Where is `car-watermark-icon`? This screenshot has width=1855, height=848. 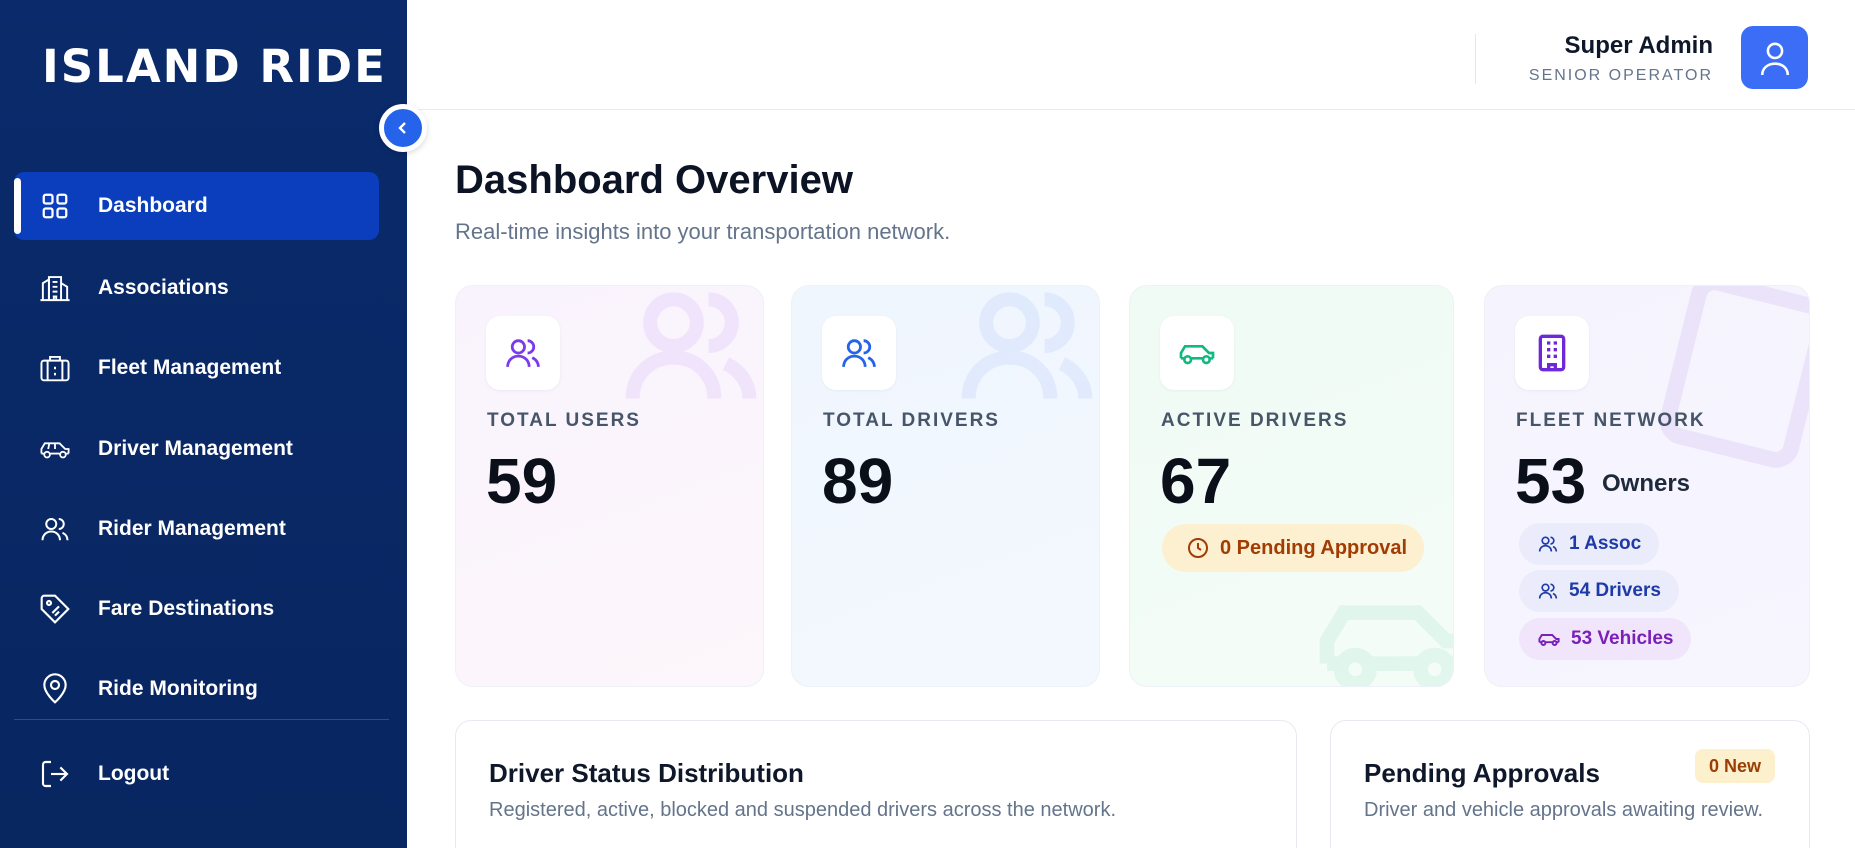
car-watermark-icon is located at coordinates (1386, 645).